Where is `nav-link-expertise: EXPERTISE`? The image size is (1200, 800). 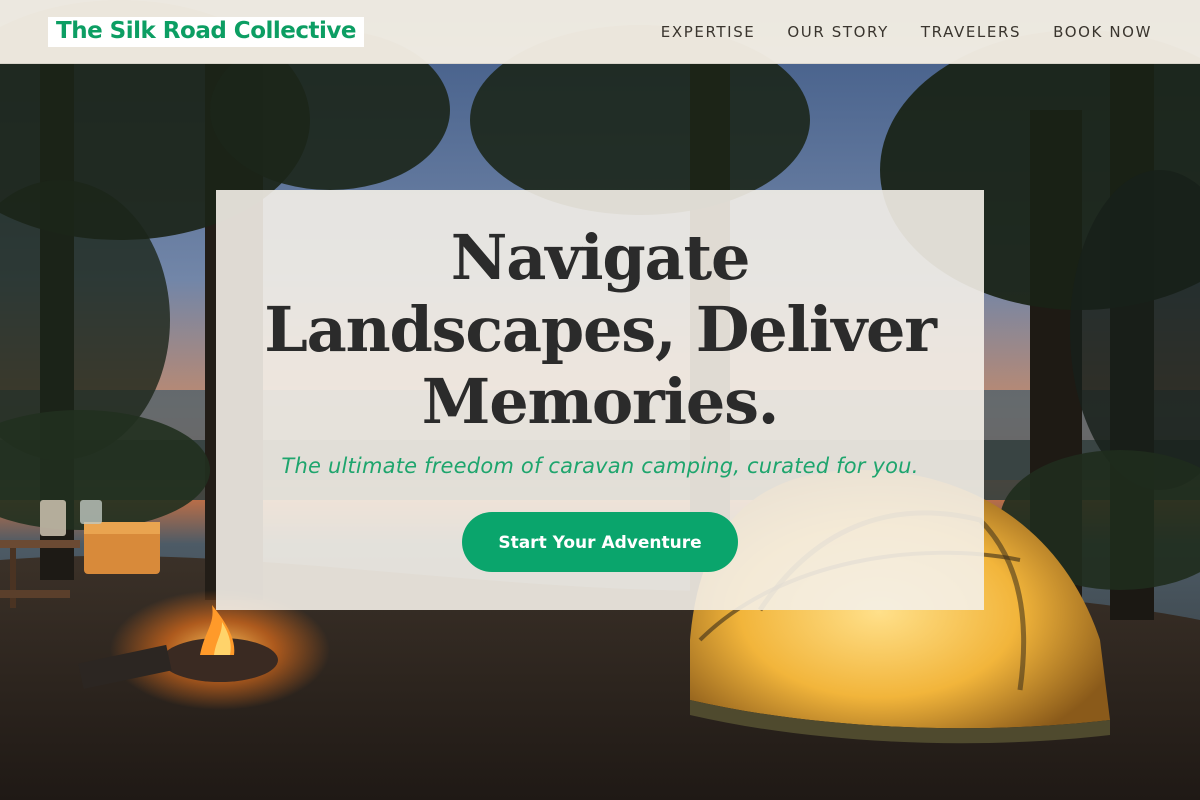 nav-link-expertise: EXPERTISE is located at coordinates (708, 32).